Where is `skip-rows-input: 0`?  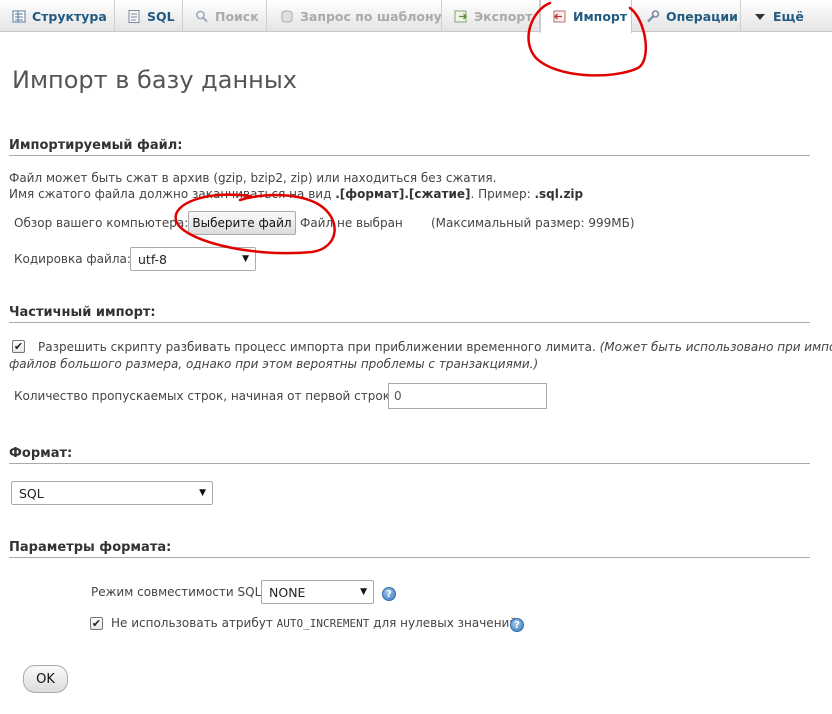 skip-rows-input: 0 is located at coordinates (467, 396).